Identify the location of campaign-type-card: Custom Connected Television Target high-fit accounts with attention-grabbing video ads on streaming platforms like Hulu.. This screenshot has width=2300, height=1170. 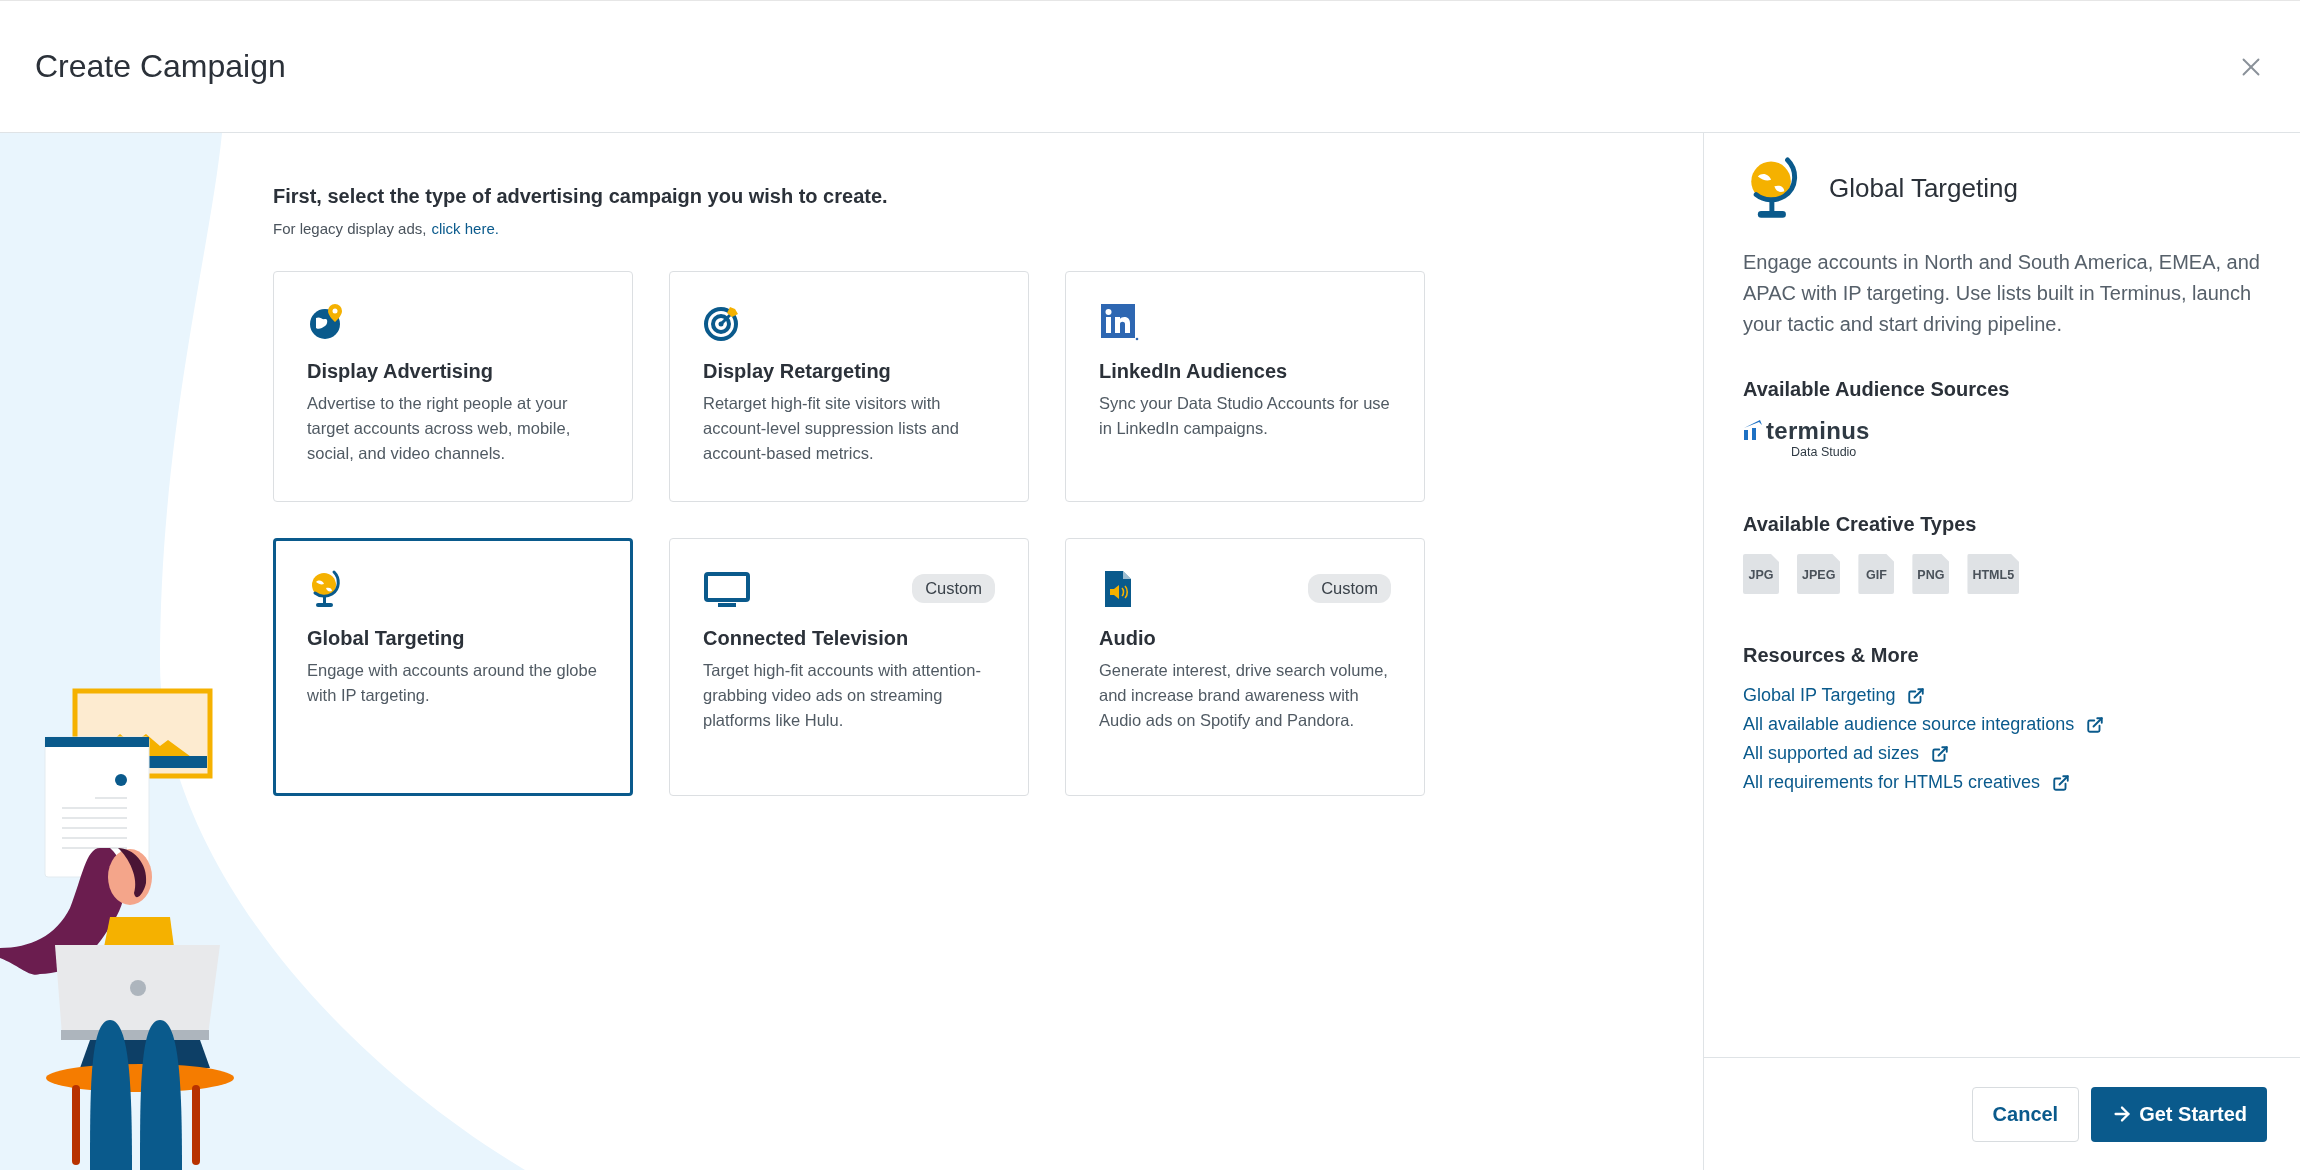
(849, 667).